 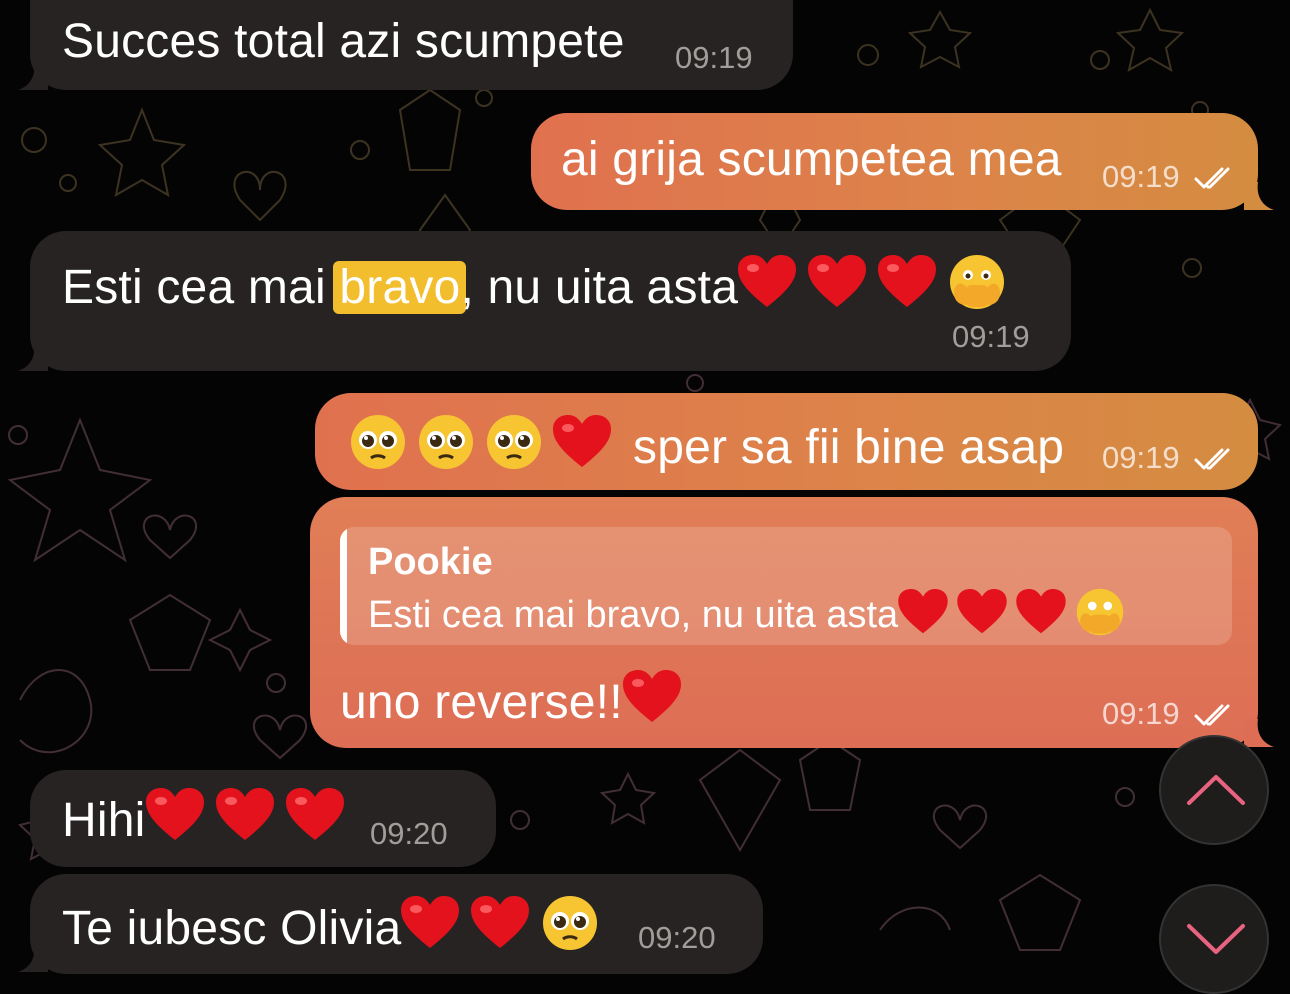 I want to click on search-highlight: bravo, so click(x=400, y=287).